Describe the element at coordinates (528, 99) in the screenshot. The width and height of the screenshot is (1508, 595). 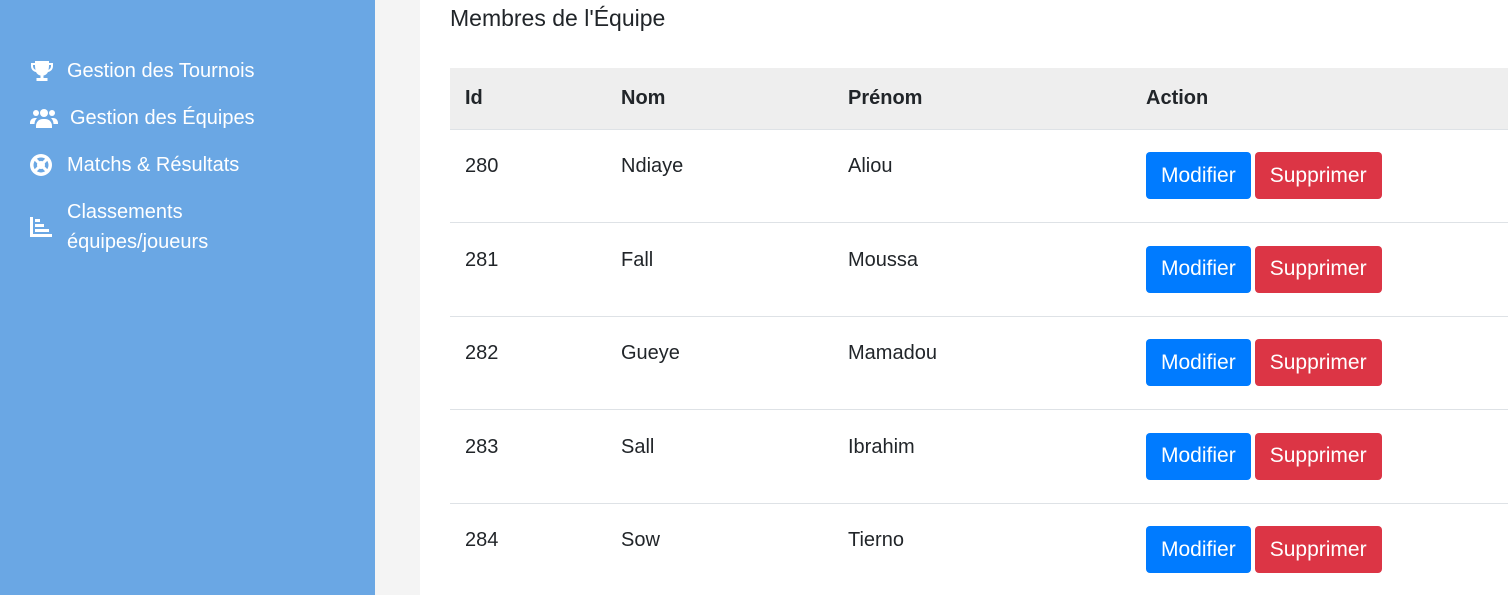
I see `column-header-id: Id` at that location.